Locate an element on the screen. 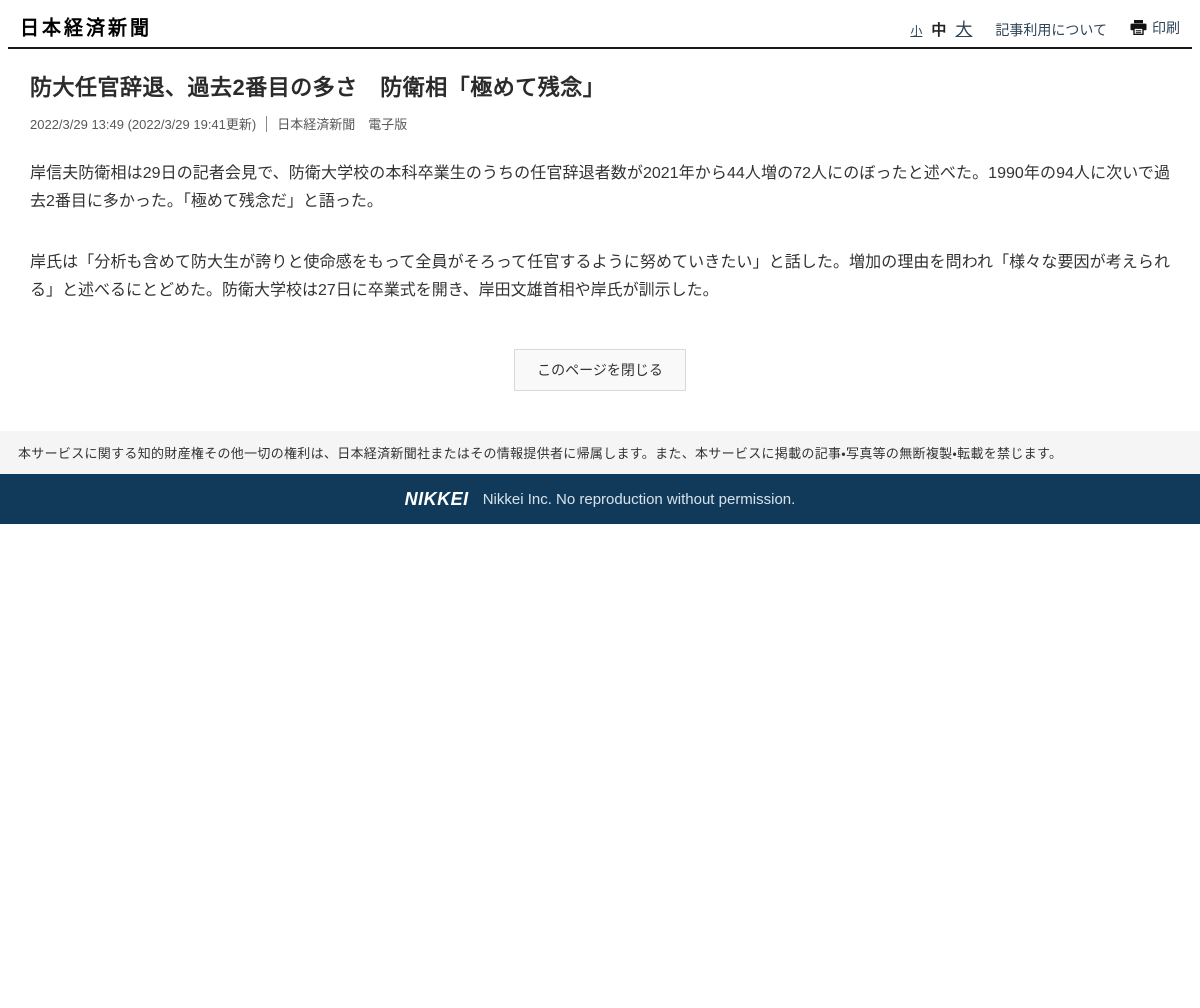 The image size is (1200, 1008). font-size-medium-button: 中 is located at coordinates (938, 29).